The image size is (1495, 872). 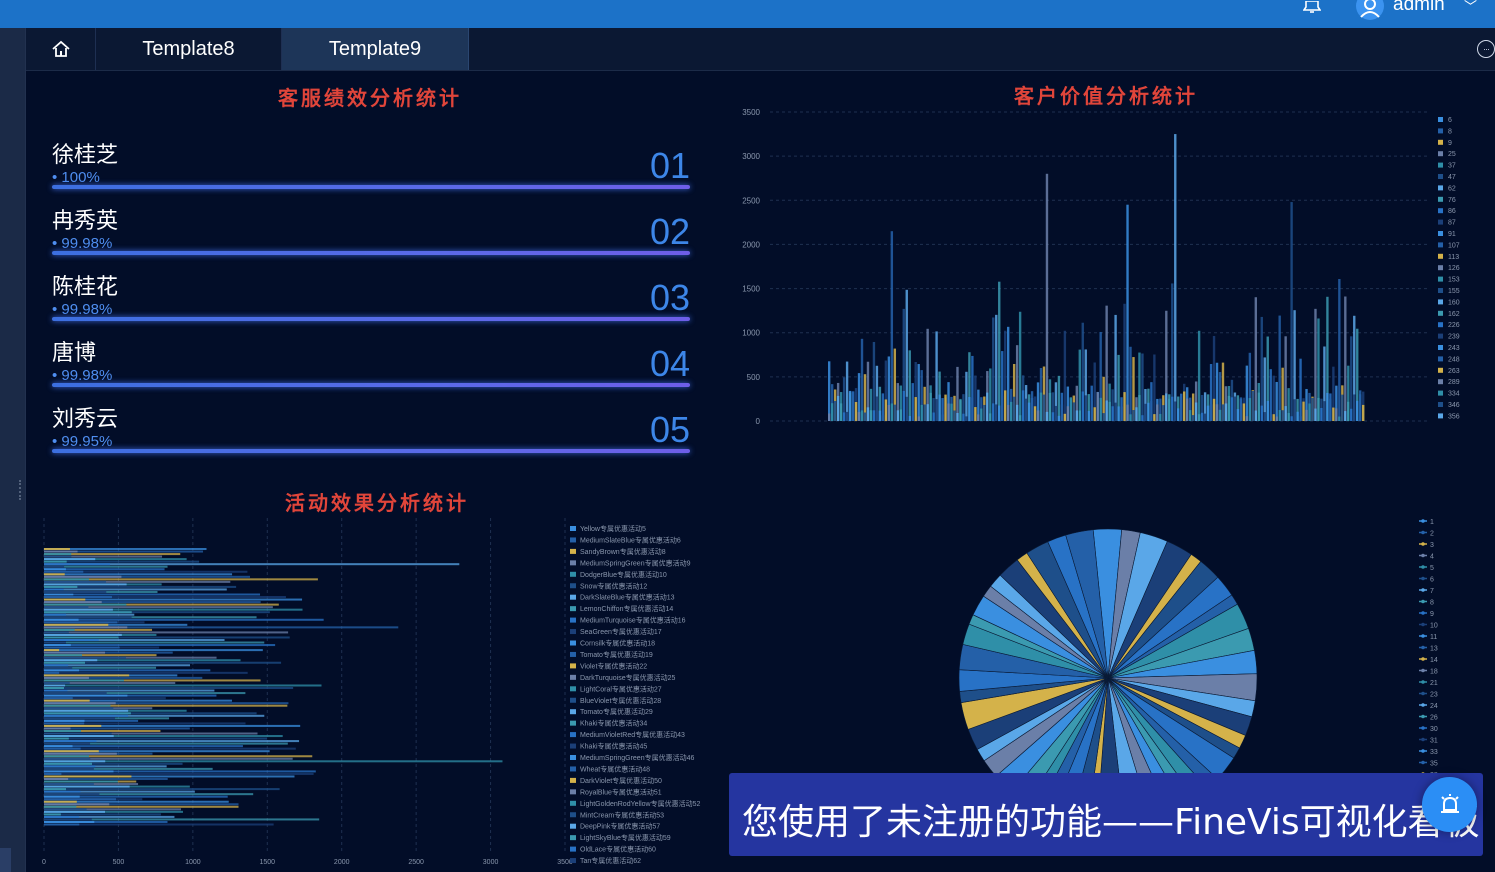 What do you see at coordinates (375, 49) in the screenshot?
I see `tab-template9: Template9` at bounding box center [375, 49].